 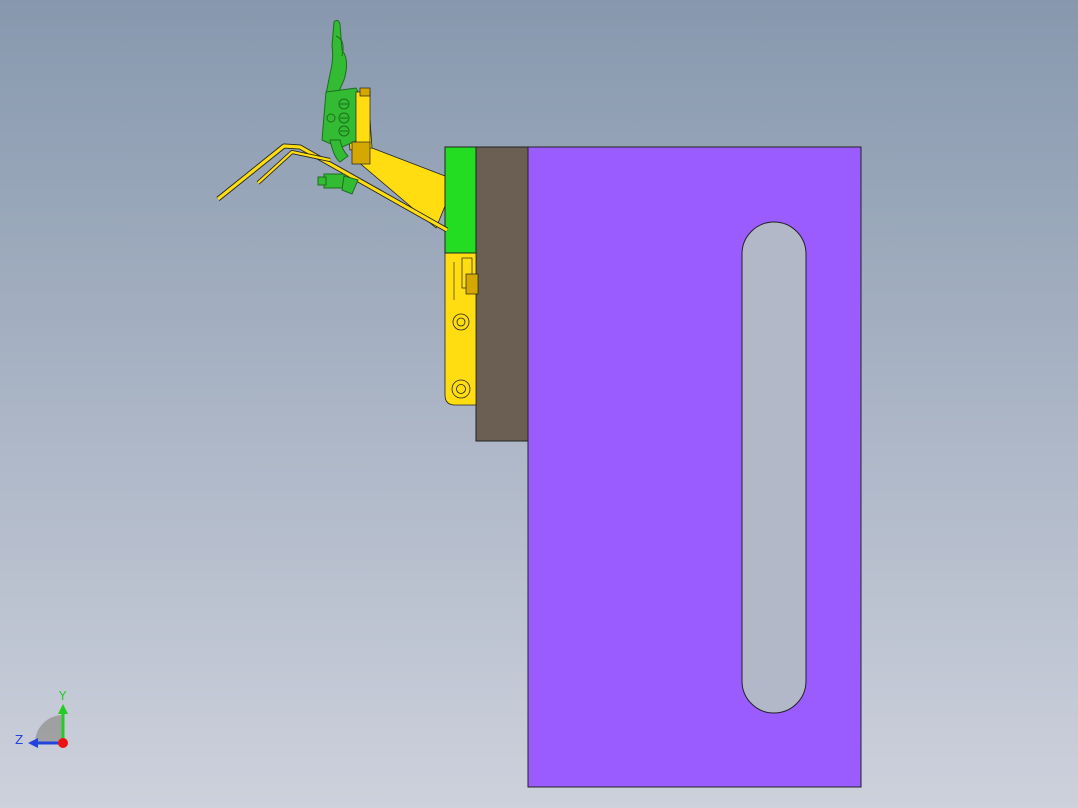 I want to click on pivot-hole-upper, so click(x=461, y=322).